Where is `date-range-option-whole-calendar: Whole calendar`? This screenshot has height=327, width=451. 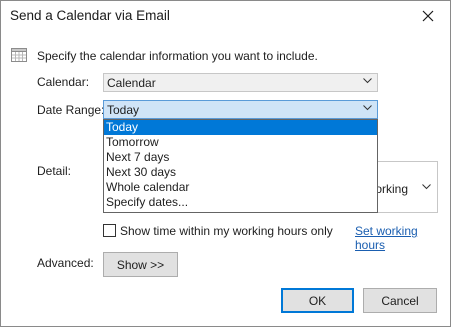 date-range-option-whole-calendar: Whole calendar is located at coordinates (240, 187).